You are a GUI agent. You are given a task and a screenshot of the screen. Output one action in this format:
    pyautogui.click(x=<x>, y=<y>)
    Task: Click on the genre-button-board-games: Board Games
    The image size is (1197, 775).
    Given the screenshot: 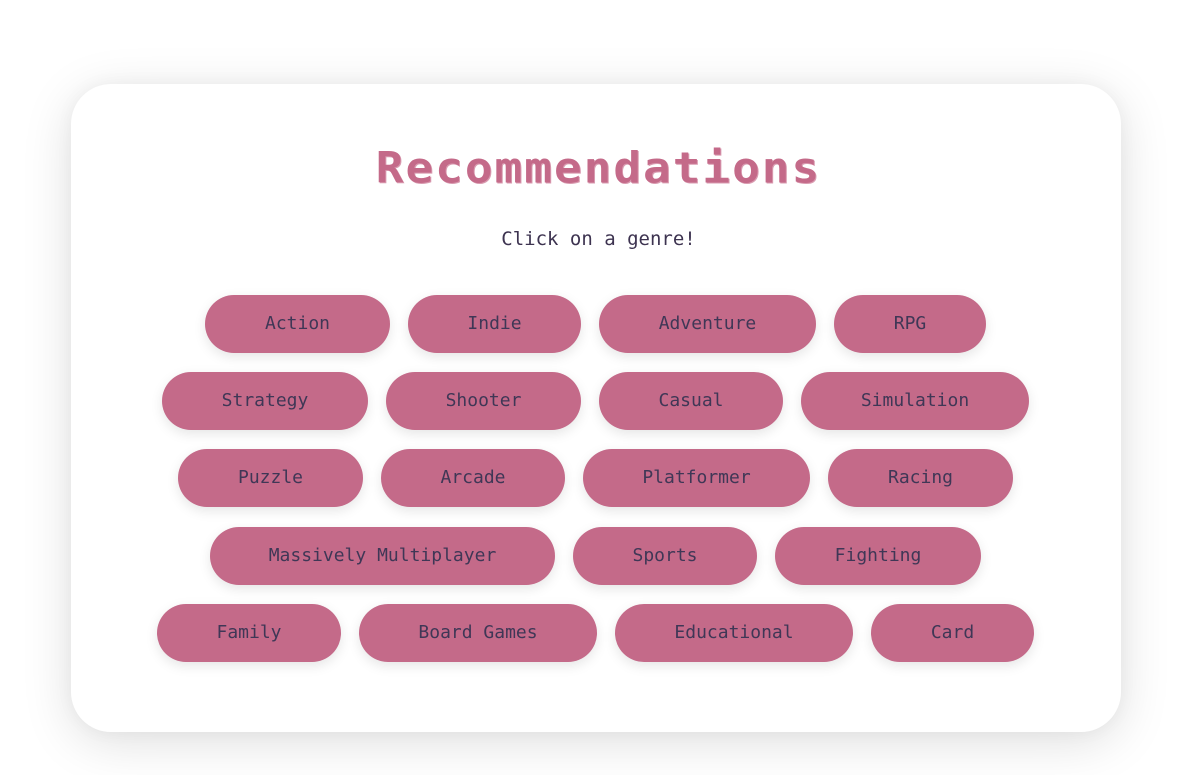 What is the action you would take?
    pyautogui.click(x=478, y=633)
    